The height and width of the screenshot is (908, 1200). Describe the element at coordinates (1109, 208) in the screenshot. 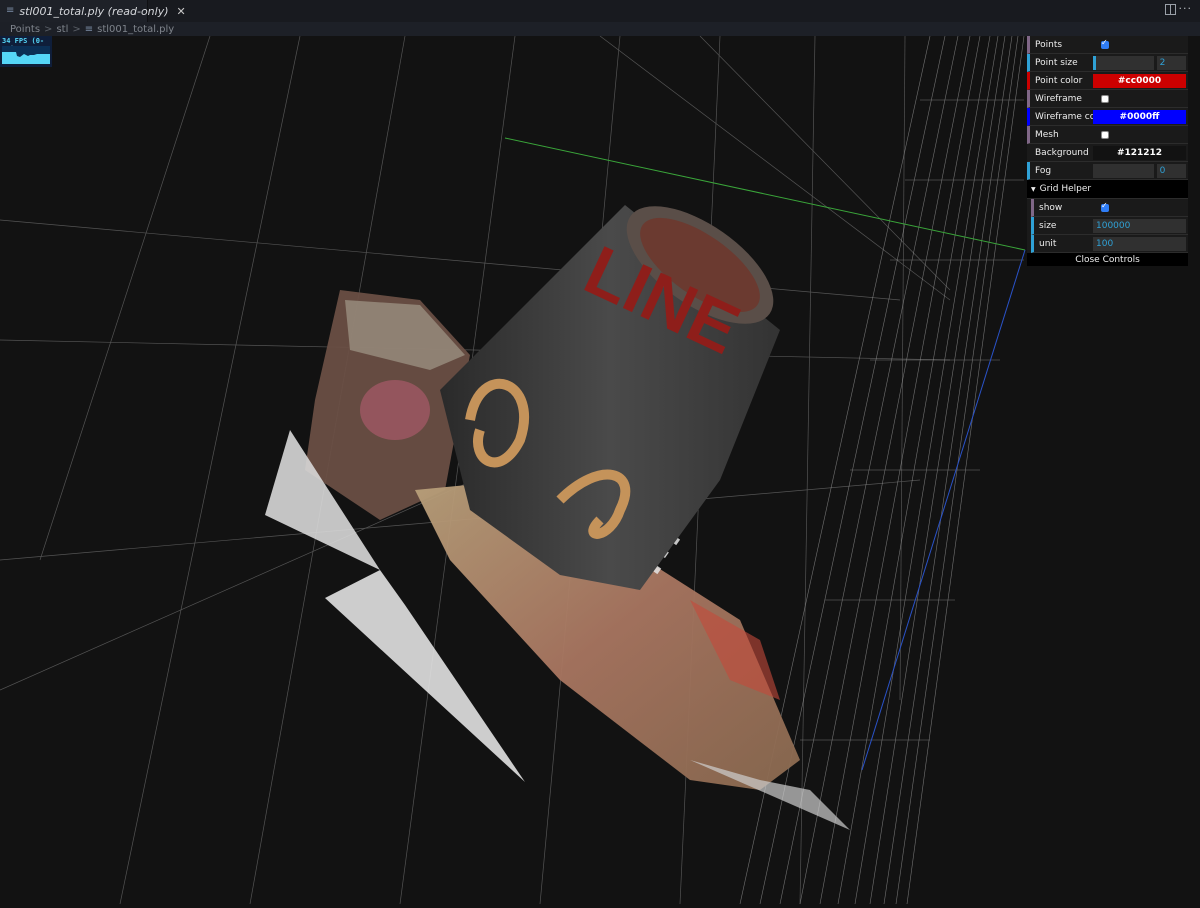

I see `grid-show-row: show` at that location.